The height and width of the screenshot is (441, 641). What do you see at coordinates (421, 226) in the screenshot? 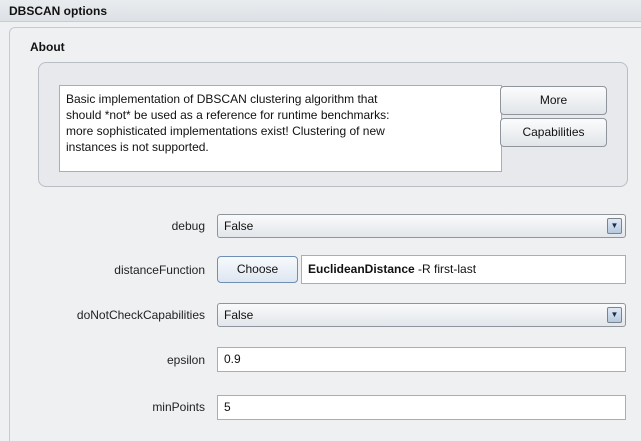
I see `debug-select: False ▼` at bounding box center [421, 226].